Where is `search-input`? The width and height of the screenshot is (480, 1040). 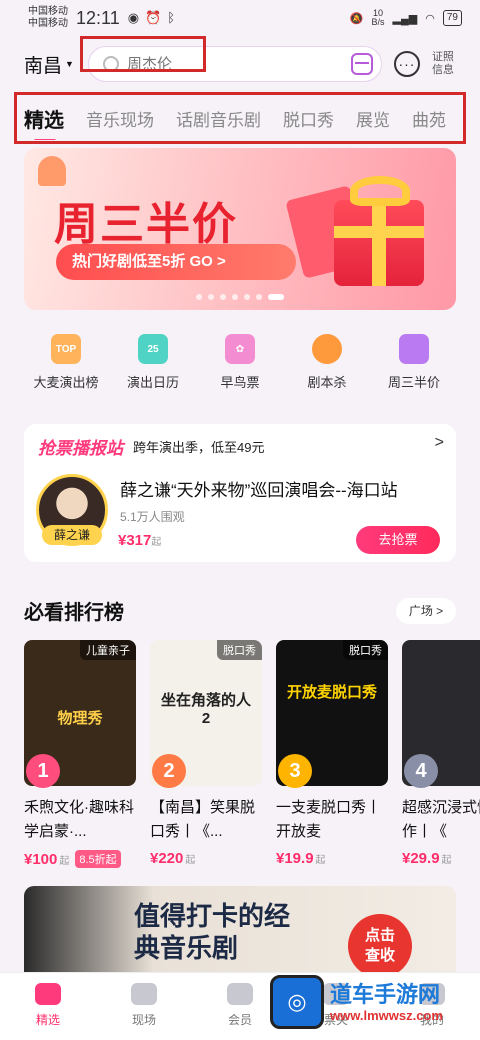
search-input is located at coordinates (226, 64).